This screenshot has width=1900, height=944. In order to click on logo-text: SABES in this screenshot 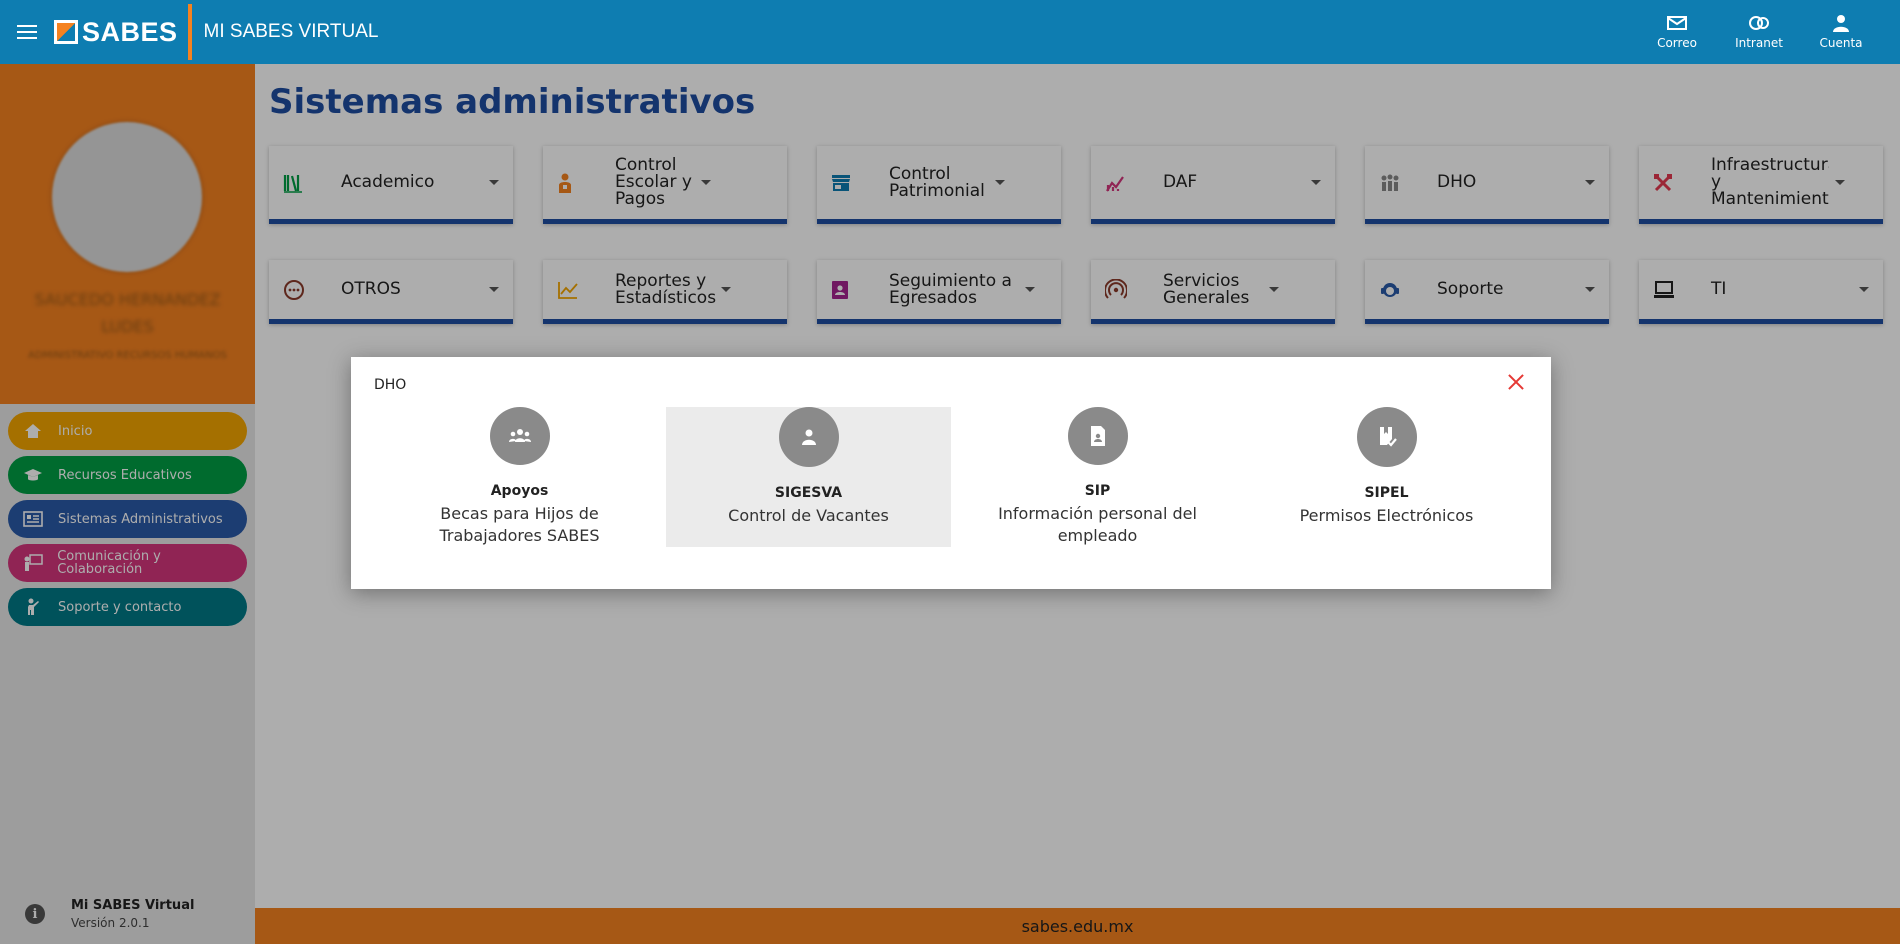, I will do `click(130, 31)`.